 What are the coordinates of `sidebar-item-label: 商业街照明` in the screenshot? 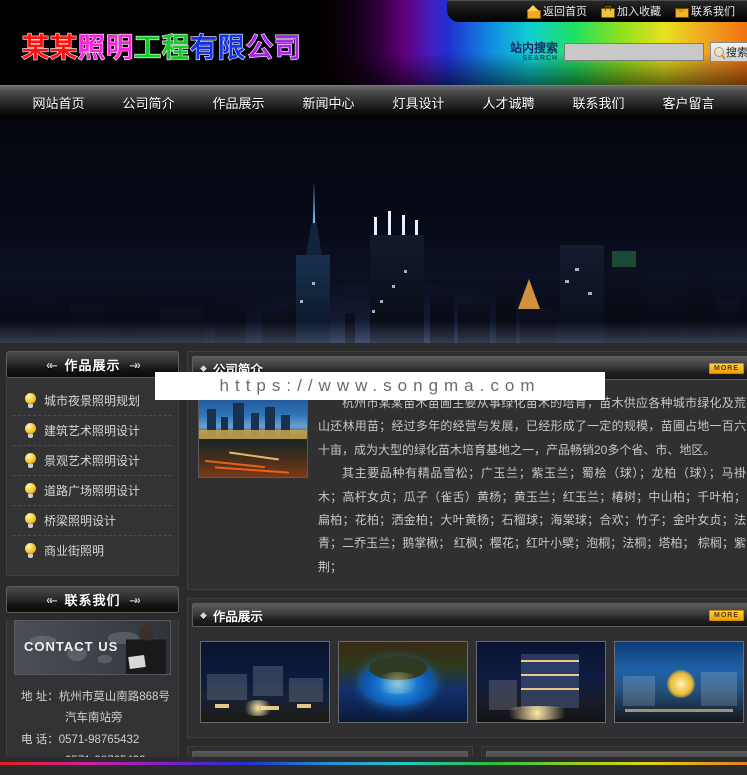 It's located at (74, 551).